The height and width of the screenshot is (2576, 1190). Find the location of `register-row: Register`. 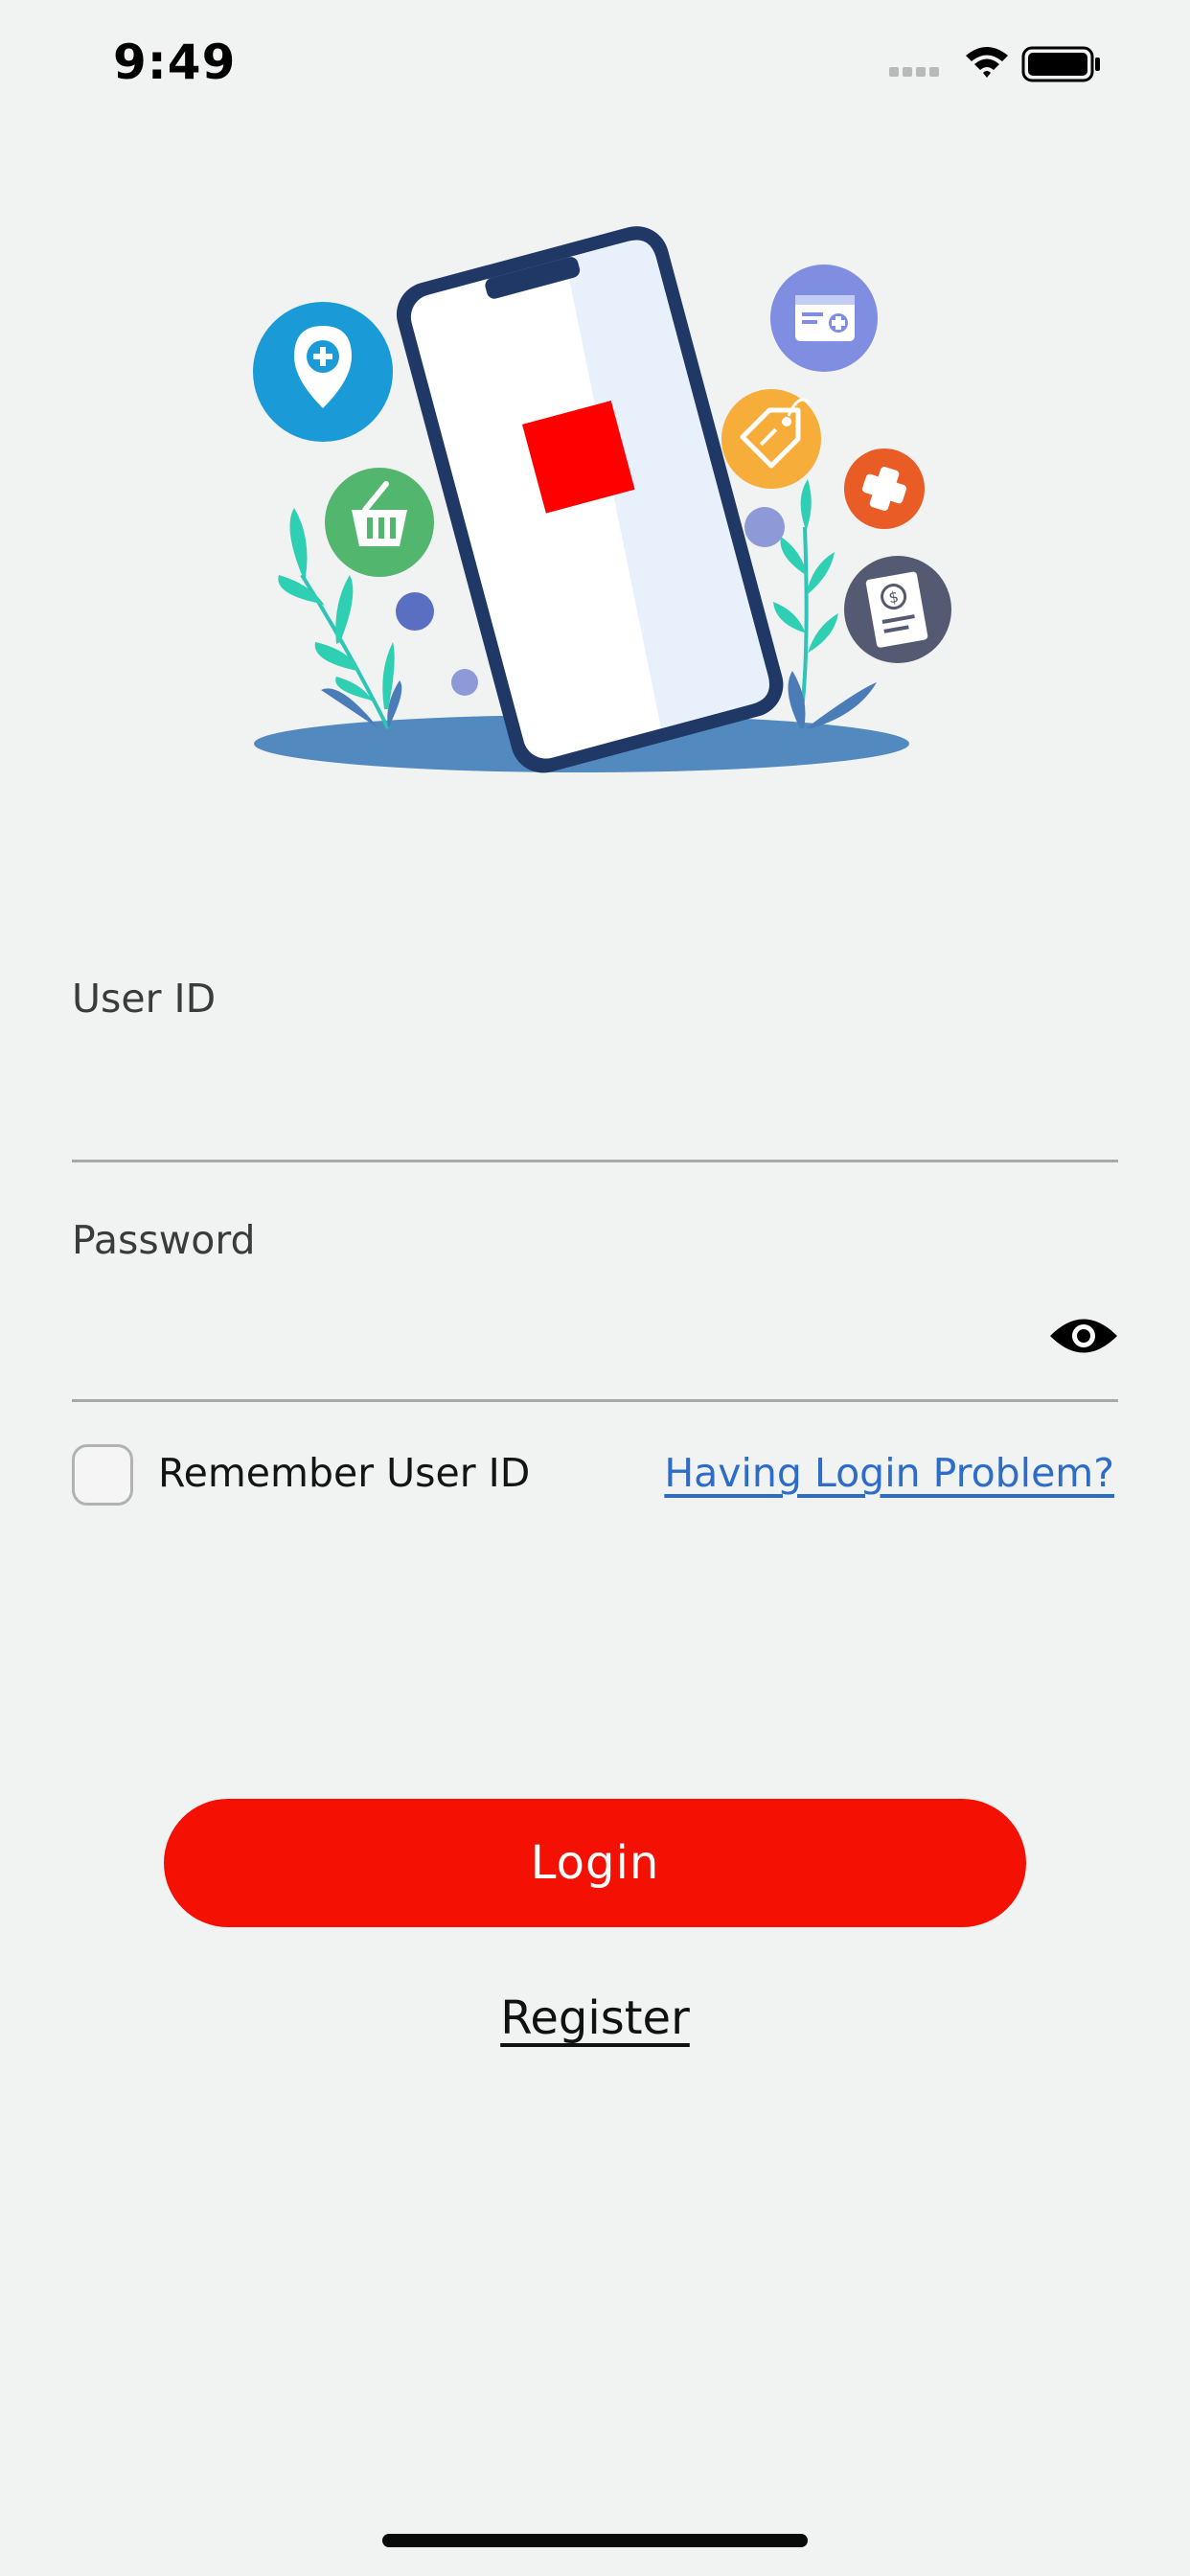

register-row: Register is located at coordinates (595, 2018).